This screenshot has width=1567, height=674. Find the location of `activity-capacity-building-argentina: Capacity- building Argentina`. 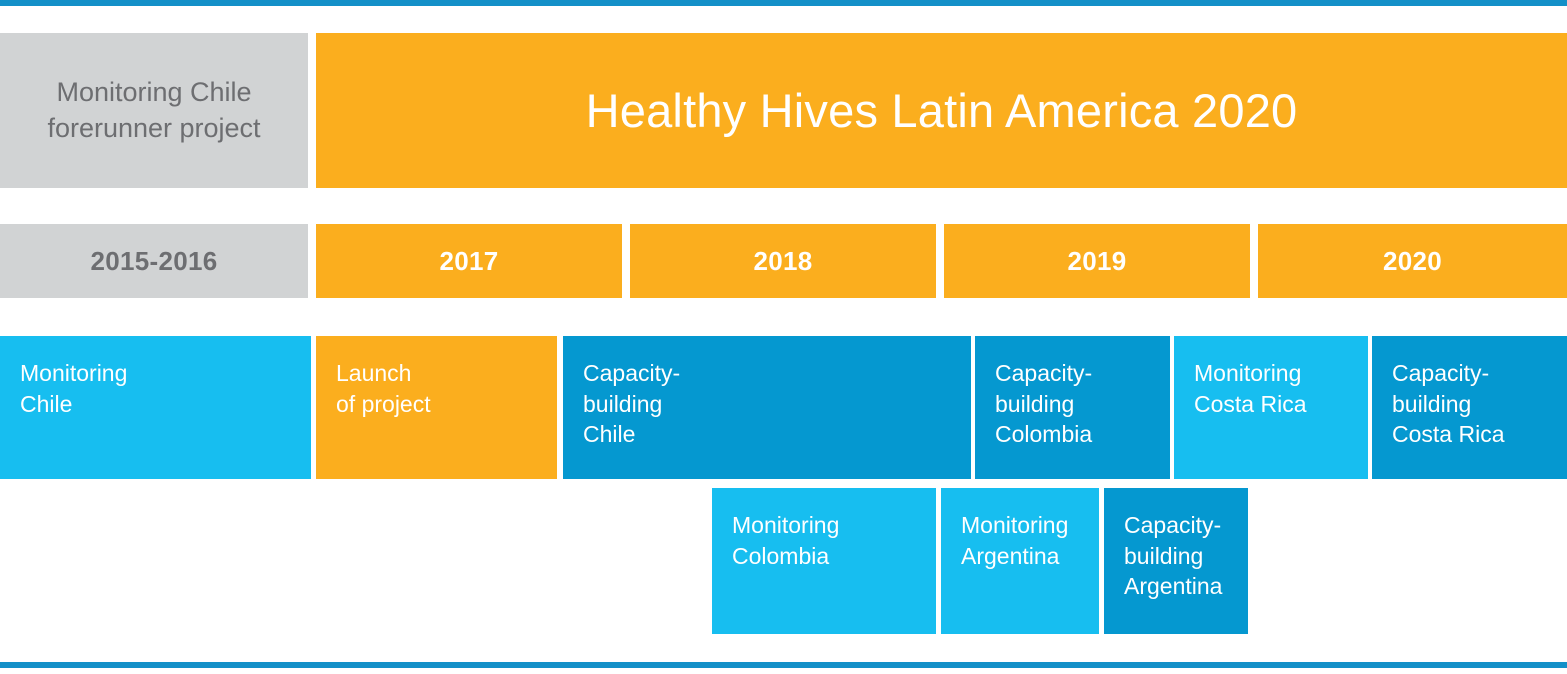

activity-capacity-building-argentina: Capacity- building Argentina is located at coordinates (1176, 561).